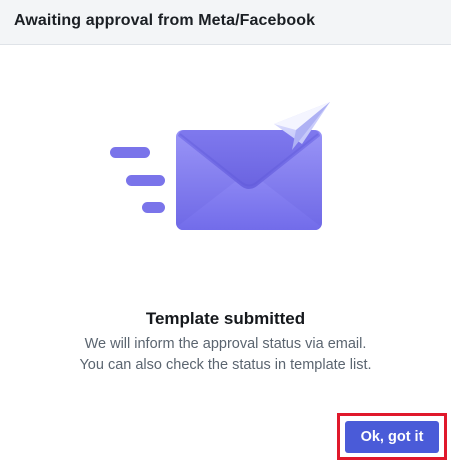  What do you see at coordinates (153, 207) in the screenshot?
I see `motion-line-bottom` at bounding box center [153, 207].